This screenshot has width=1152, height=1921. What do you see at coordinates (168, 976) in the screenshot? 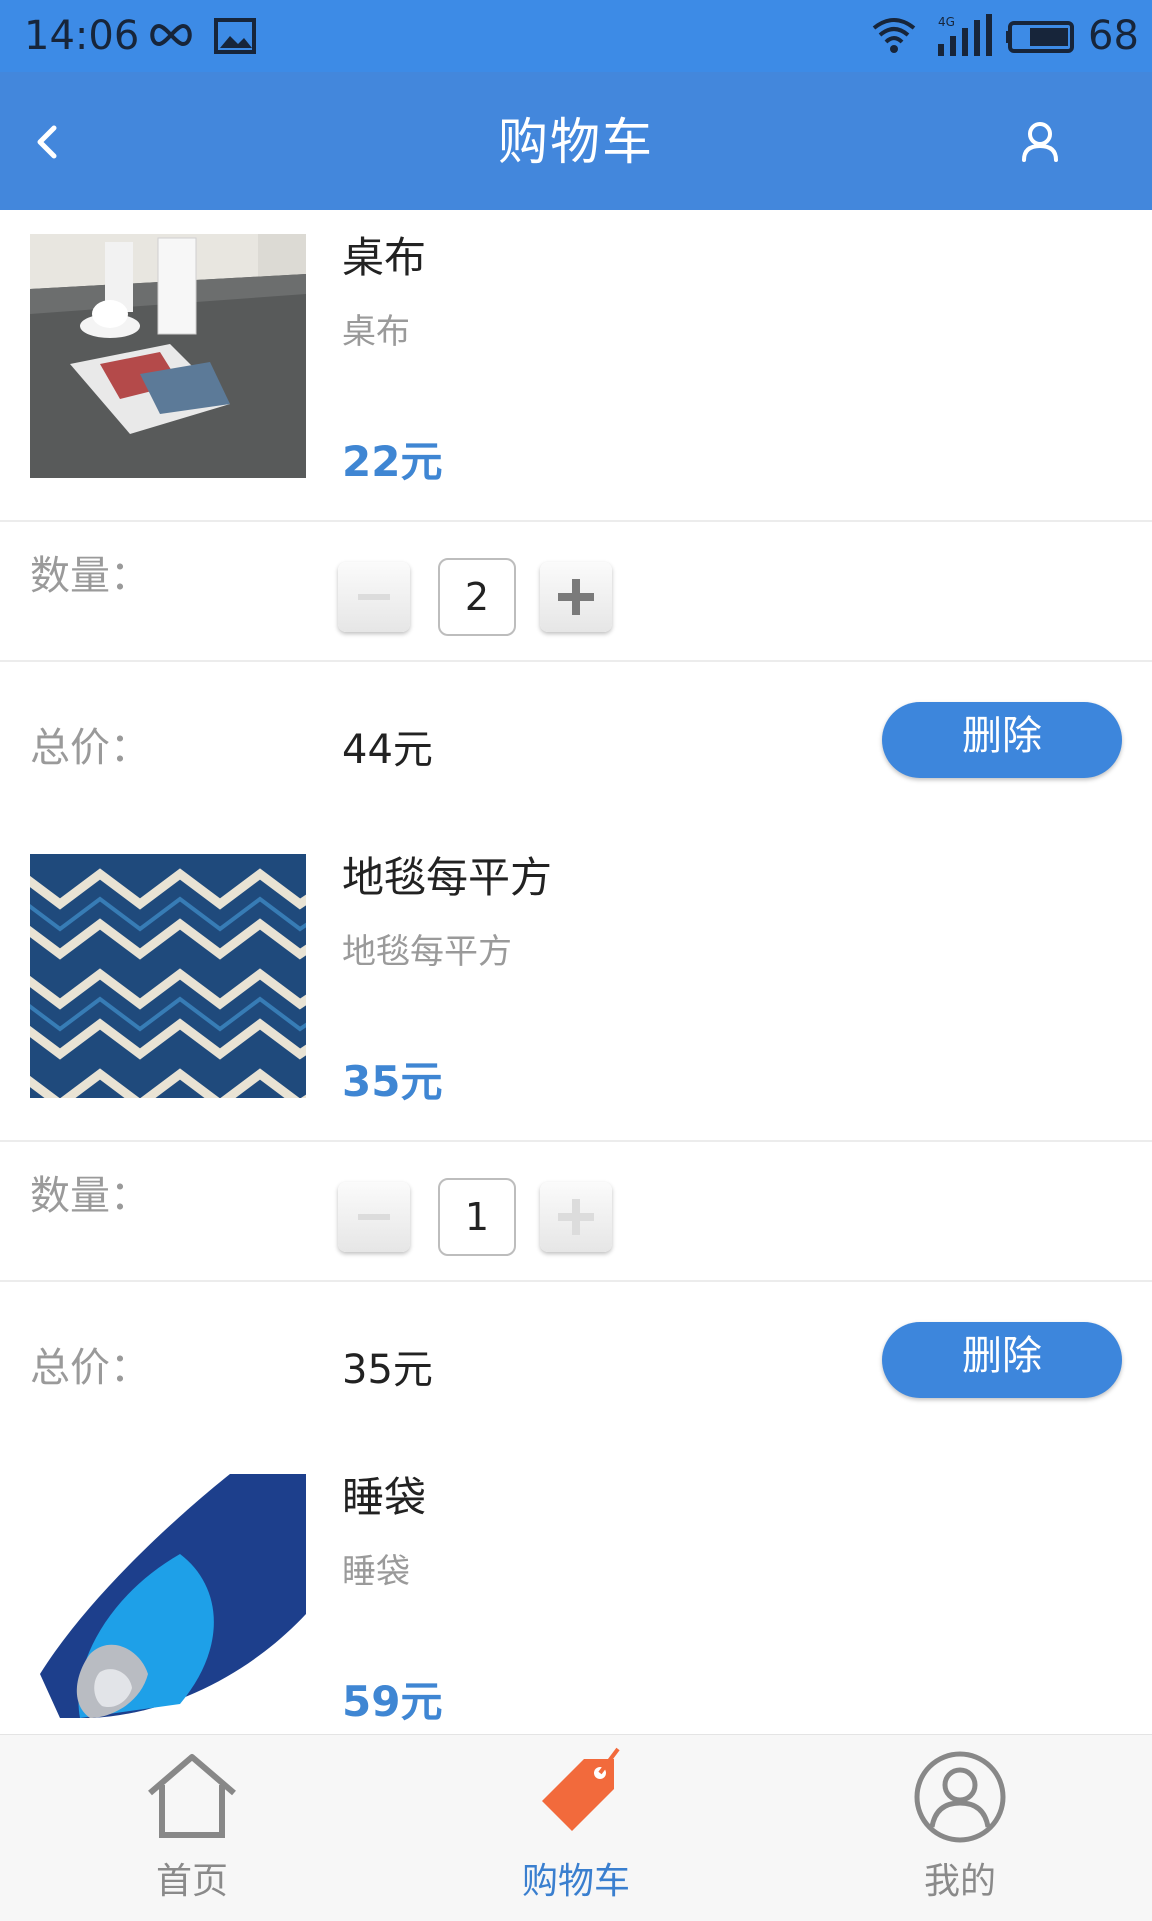
I see `product-image-carpet` at bounding box center [168, 976].